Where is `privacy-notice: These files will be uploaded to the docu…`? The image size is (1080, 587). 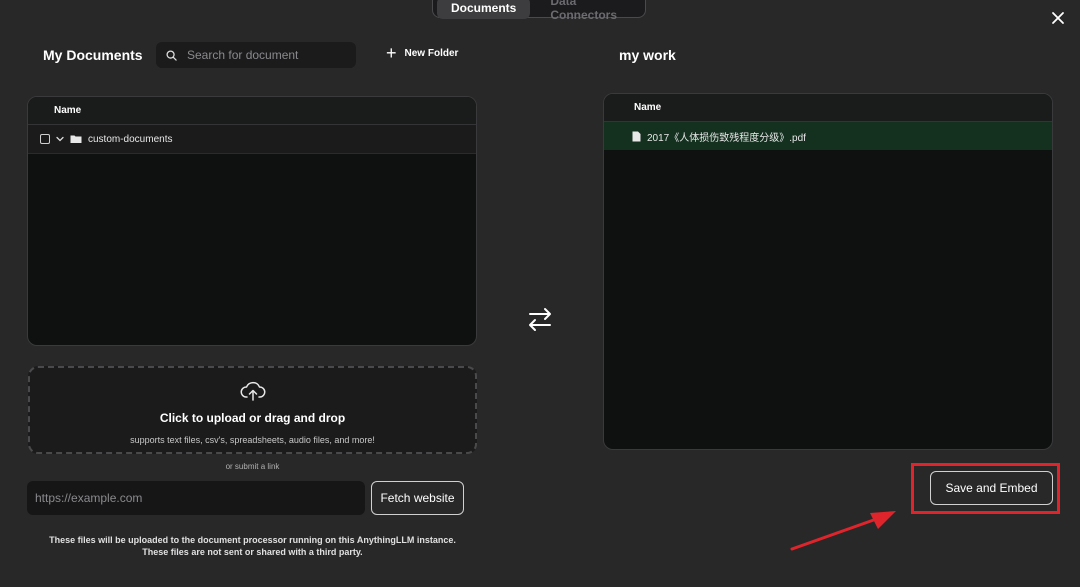
privacy-notice: These files will be uploaded to the docu… is located at coordinates (252, 546).